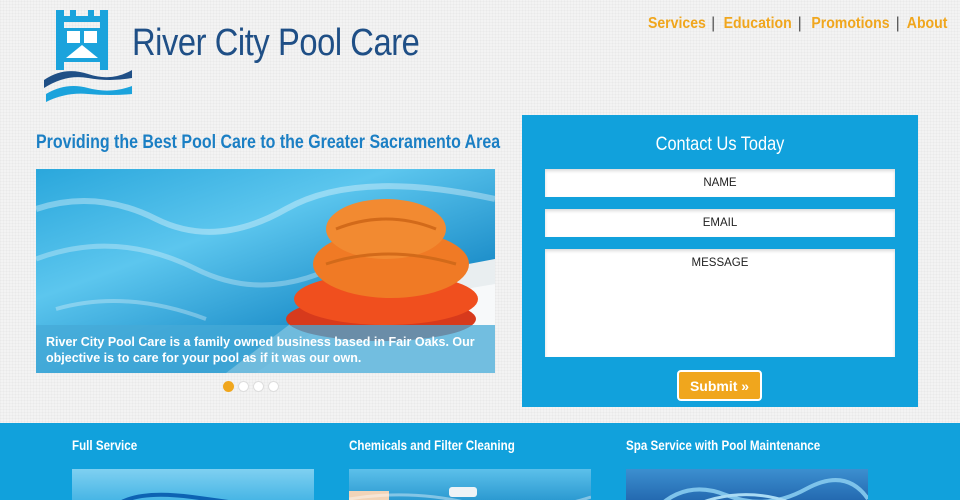 The width and height of the screenshot is (960, 500). Describe the element at coordinates (719, 385) in the screenshot. I see `submit-button: Submit »` at that location.